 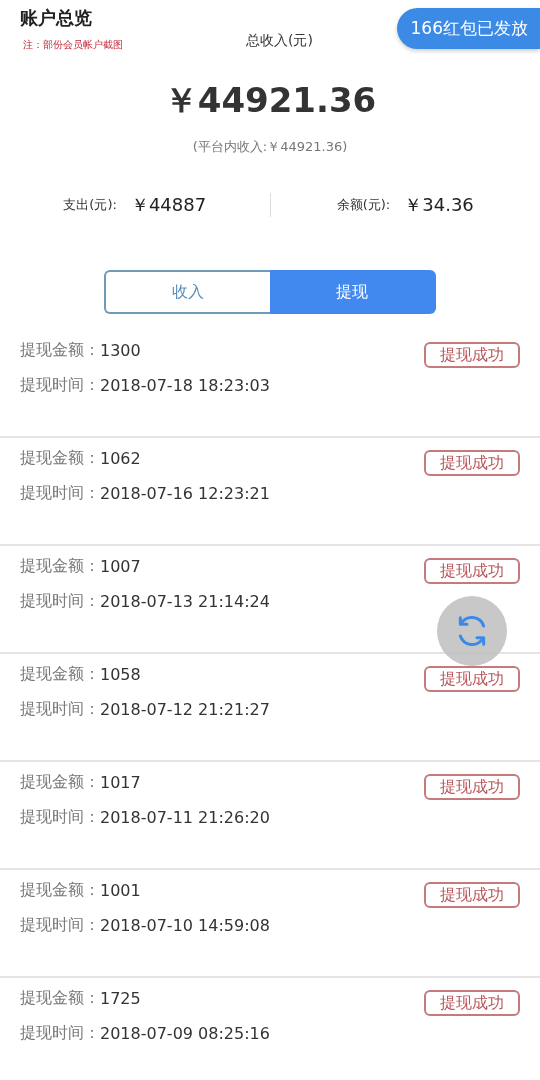 I want to click on page-title: 账户总览, so click(x=56, y=18).